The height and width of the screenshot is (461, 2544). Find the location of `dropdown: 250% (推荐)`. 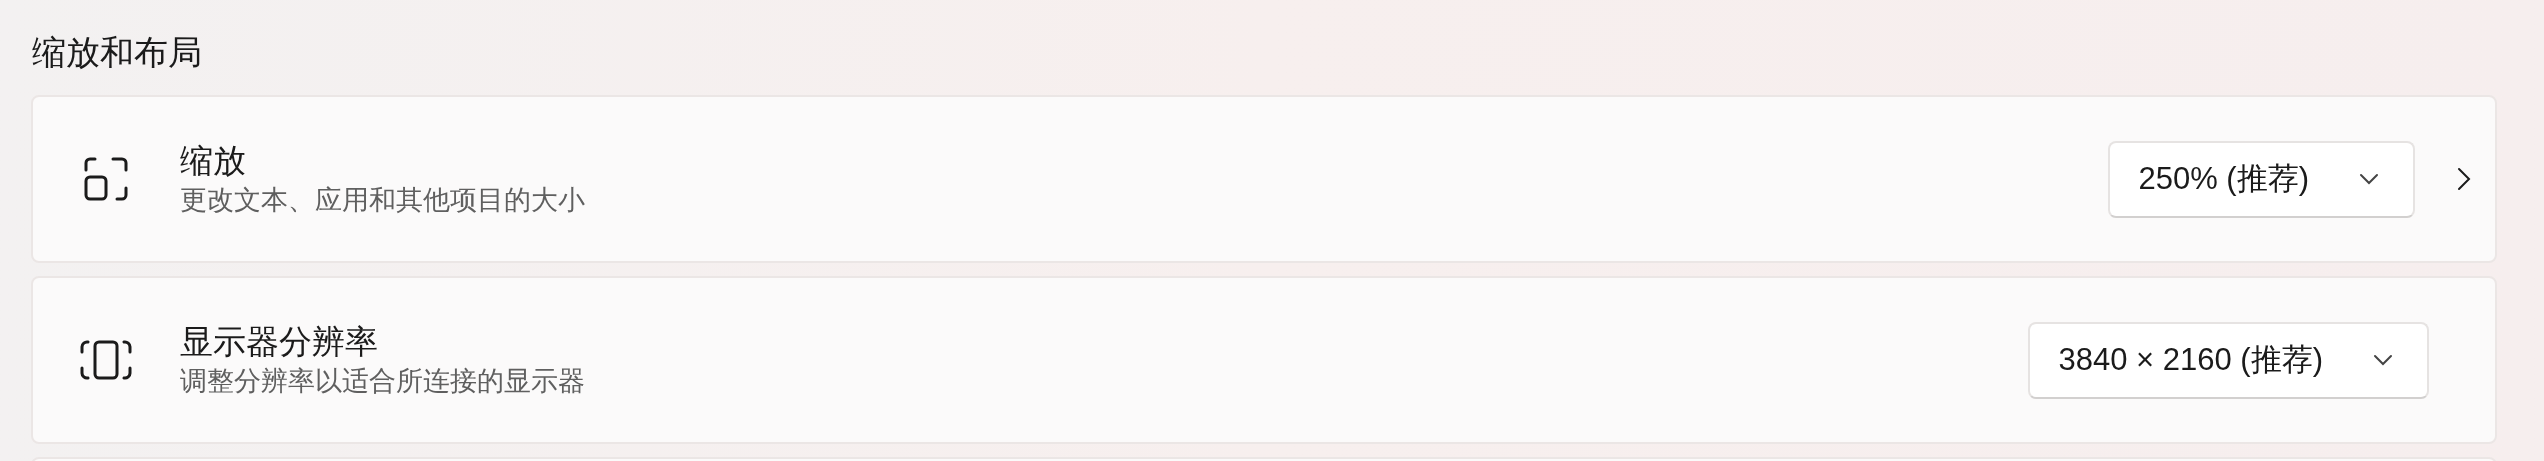

dropdown: 250% (推荐) is located at coordinates (2261, 179).